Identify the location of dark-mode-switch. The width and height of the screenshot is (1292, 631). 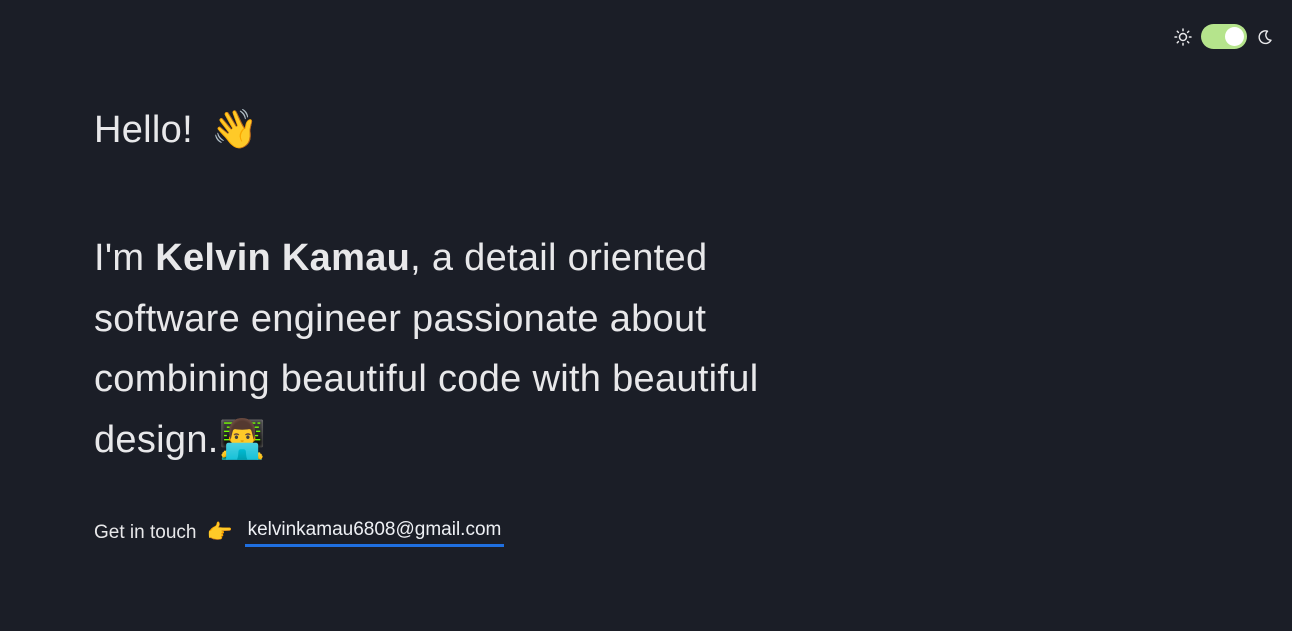
(1224, 36).